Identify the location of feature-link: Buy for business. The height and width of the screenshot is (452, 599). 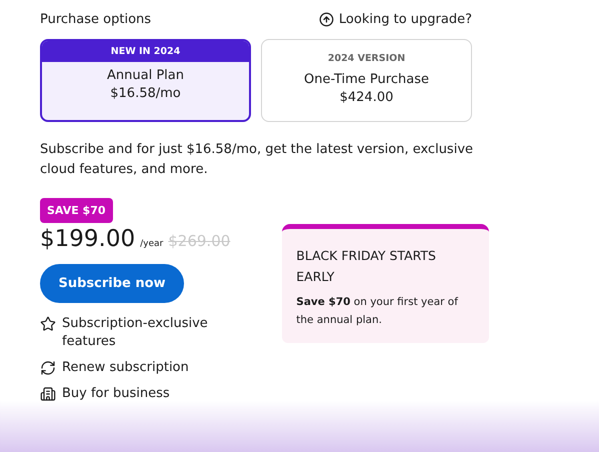
(127, 394).